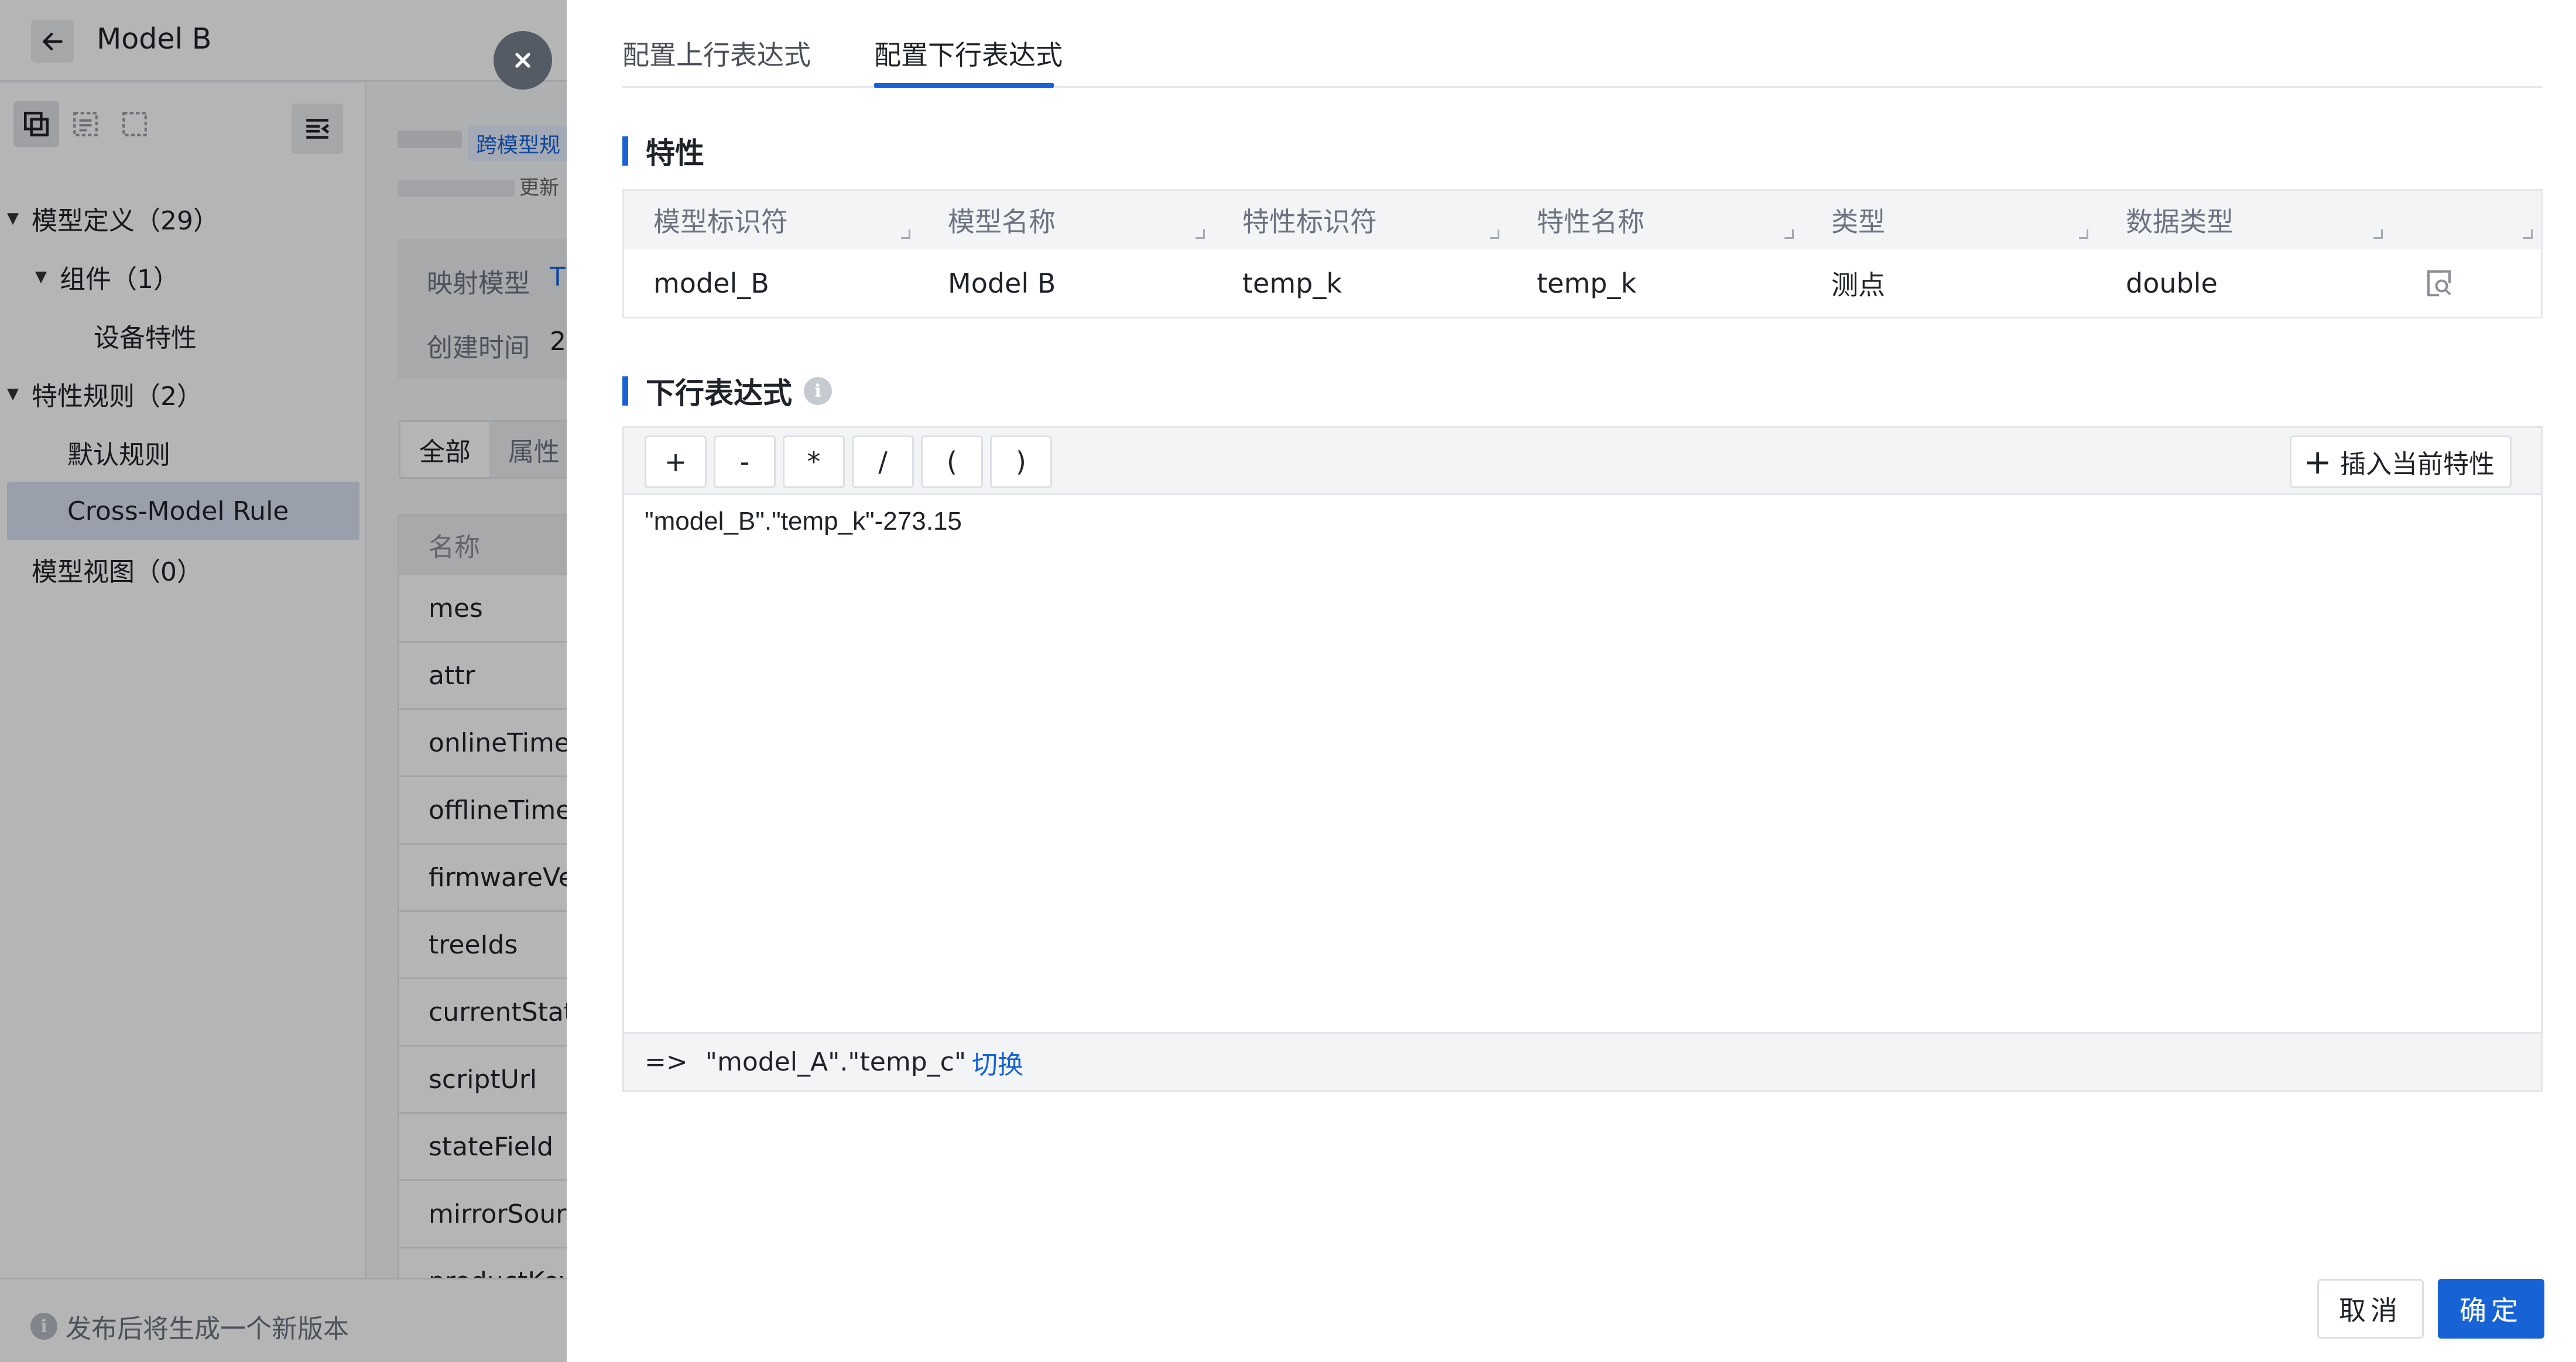 Image resolution: width=2576 pixels, height=1362 pixels. Describe the element at coordinates (968, 53) in the screenshot. I see `tab-downstream-expression: 配置下行表达式` at that location.